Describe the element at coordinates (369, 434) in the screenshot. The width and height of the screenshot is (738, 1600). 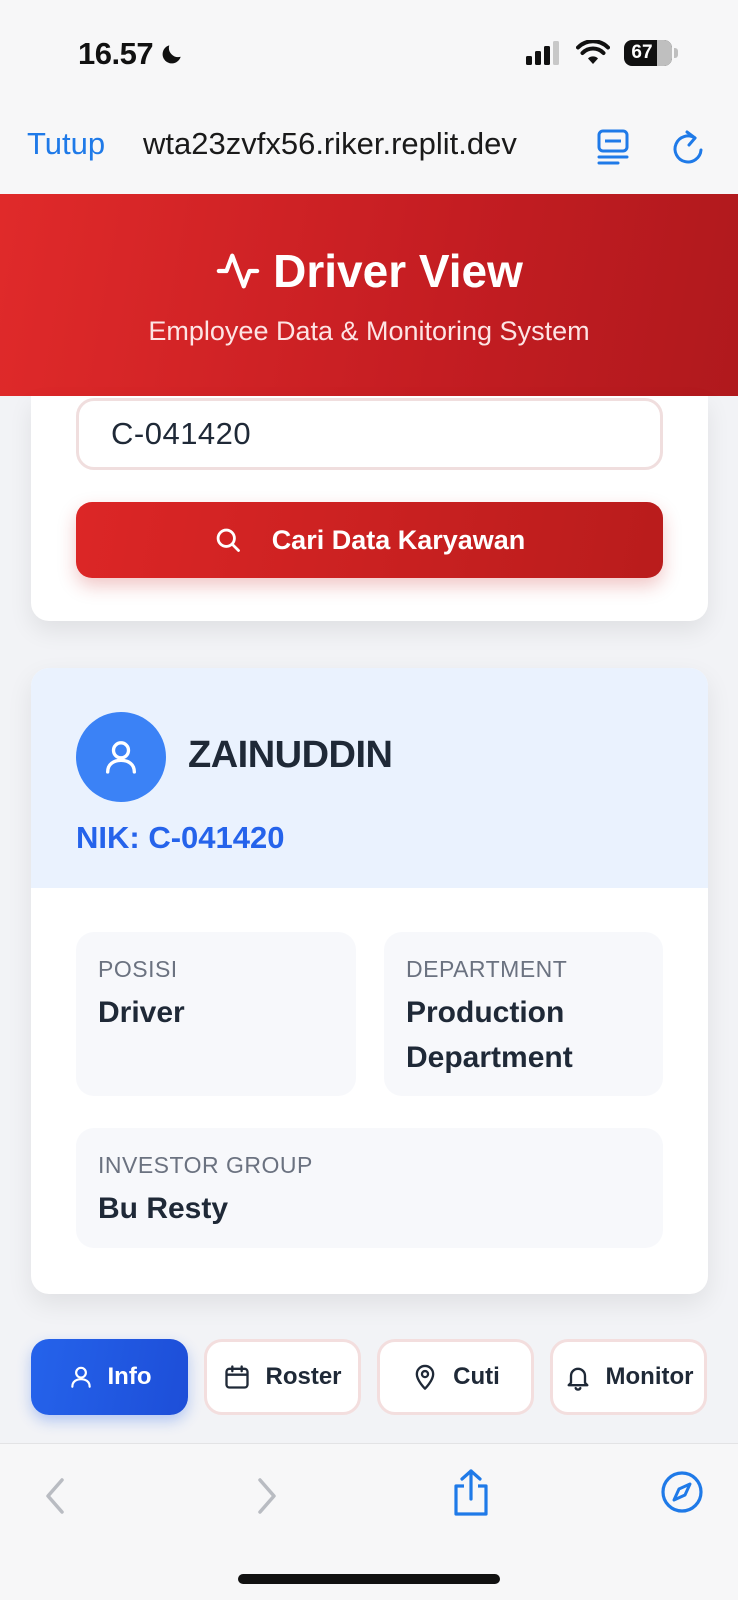
I see `search-input` at that location.